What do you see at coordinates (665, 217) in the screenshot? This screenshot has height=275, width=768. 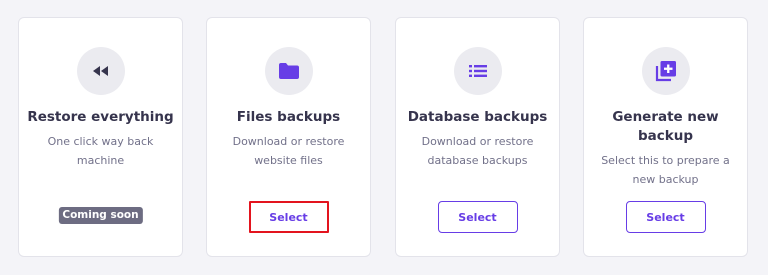 I see `generate-backup-select-button: Select` at bounding box center [665, 217].